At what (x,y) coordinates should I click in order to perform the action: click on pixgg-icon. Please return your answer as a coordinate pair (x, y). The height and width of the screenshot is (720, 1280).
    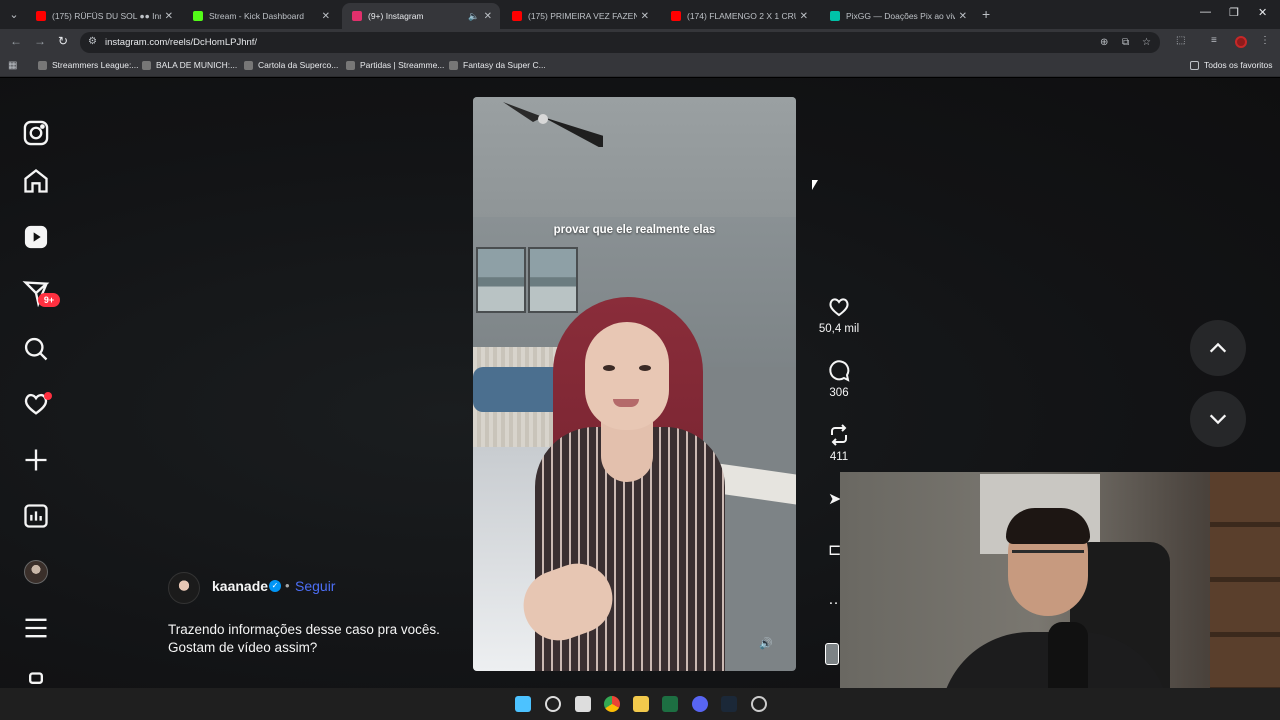
    Looking at the image, I should click on (835, 16).